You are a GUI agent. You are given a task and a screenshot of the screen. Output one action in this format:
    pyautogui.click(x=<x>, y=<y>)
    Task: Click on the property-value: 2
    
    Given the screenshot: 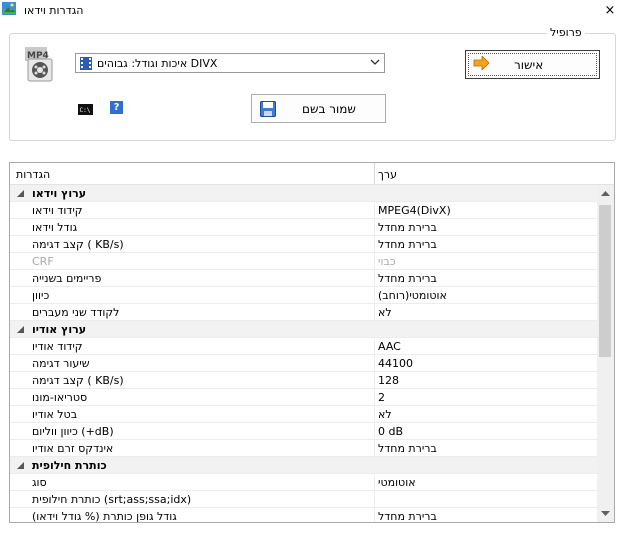 What is the action you would take?
    pyautogui.click(x=381, y=397)
    